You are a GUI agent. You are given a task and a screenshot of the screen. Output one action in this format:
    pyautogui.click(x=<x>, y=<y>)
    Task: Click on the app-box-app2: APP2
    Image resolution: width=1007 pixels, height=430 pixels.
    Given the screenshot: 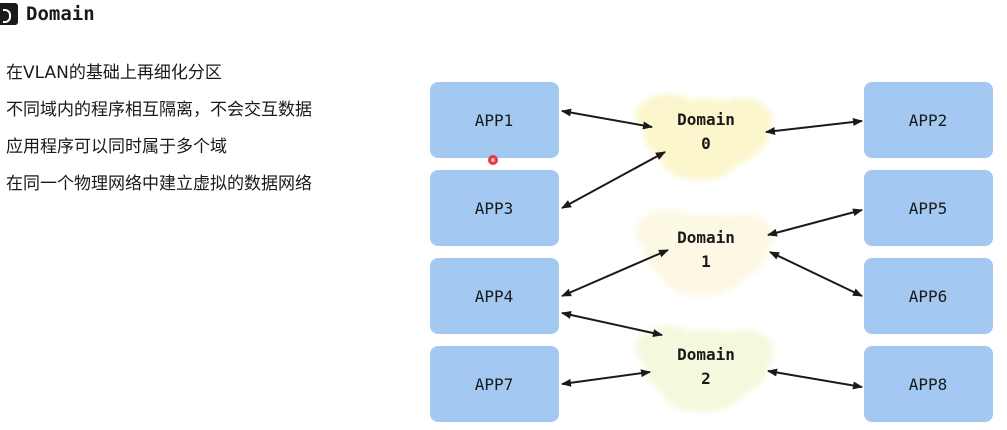 What is the action you would take?
    pyautogui.click(x=928, y=120)
    